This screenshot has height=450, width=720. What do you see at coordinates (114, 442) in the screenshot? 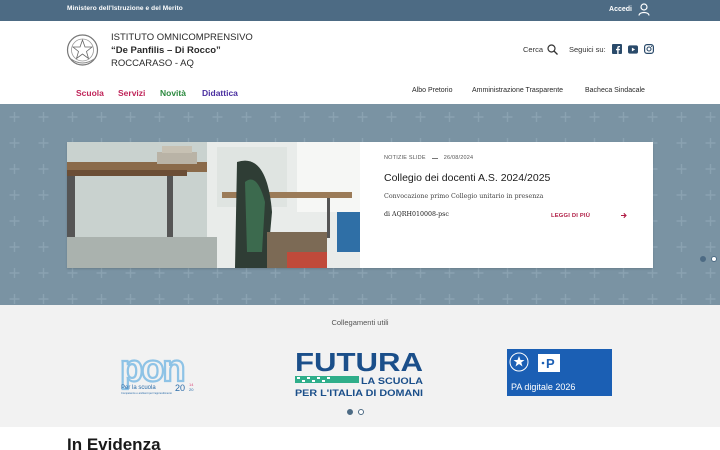
I see `evidenza-title: In Evidenza` at bounding box center [114, 442].